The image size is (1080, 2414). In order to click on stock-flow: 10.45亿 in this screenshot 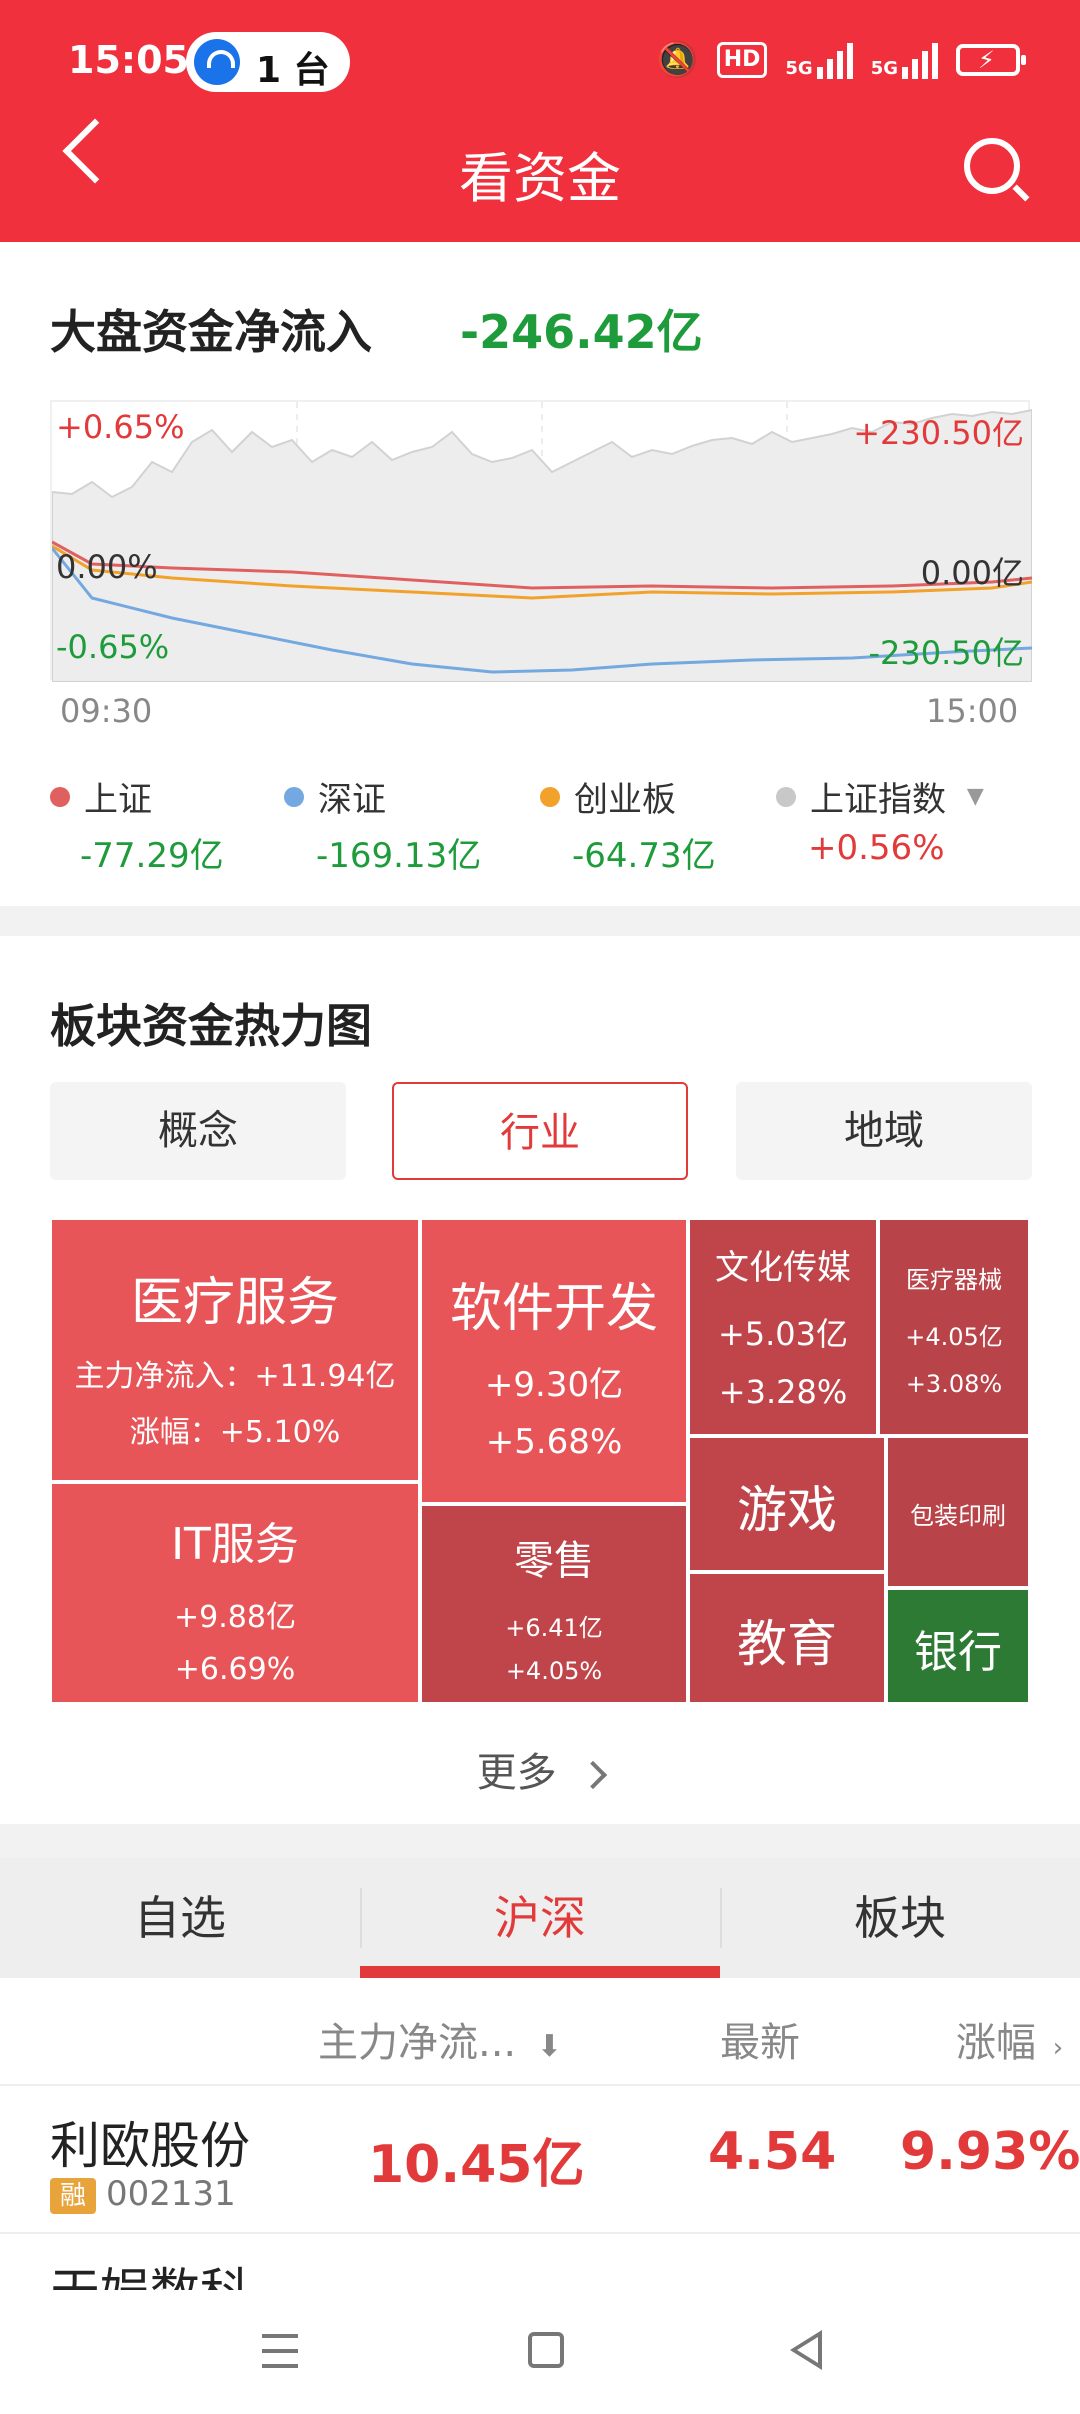, I will do `click(476, 2165)`.